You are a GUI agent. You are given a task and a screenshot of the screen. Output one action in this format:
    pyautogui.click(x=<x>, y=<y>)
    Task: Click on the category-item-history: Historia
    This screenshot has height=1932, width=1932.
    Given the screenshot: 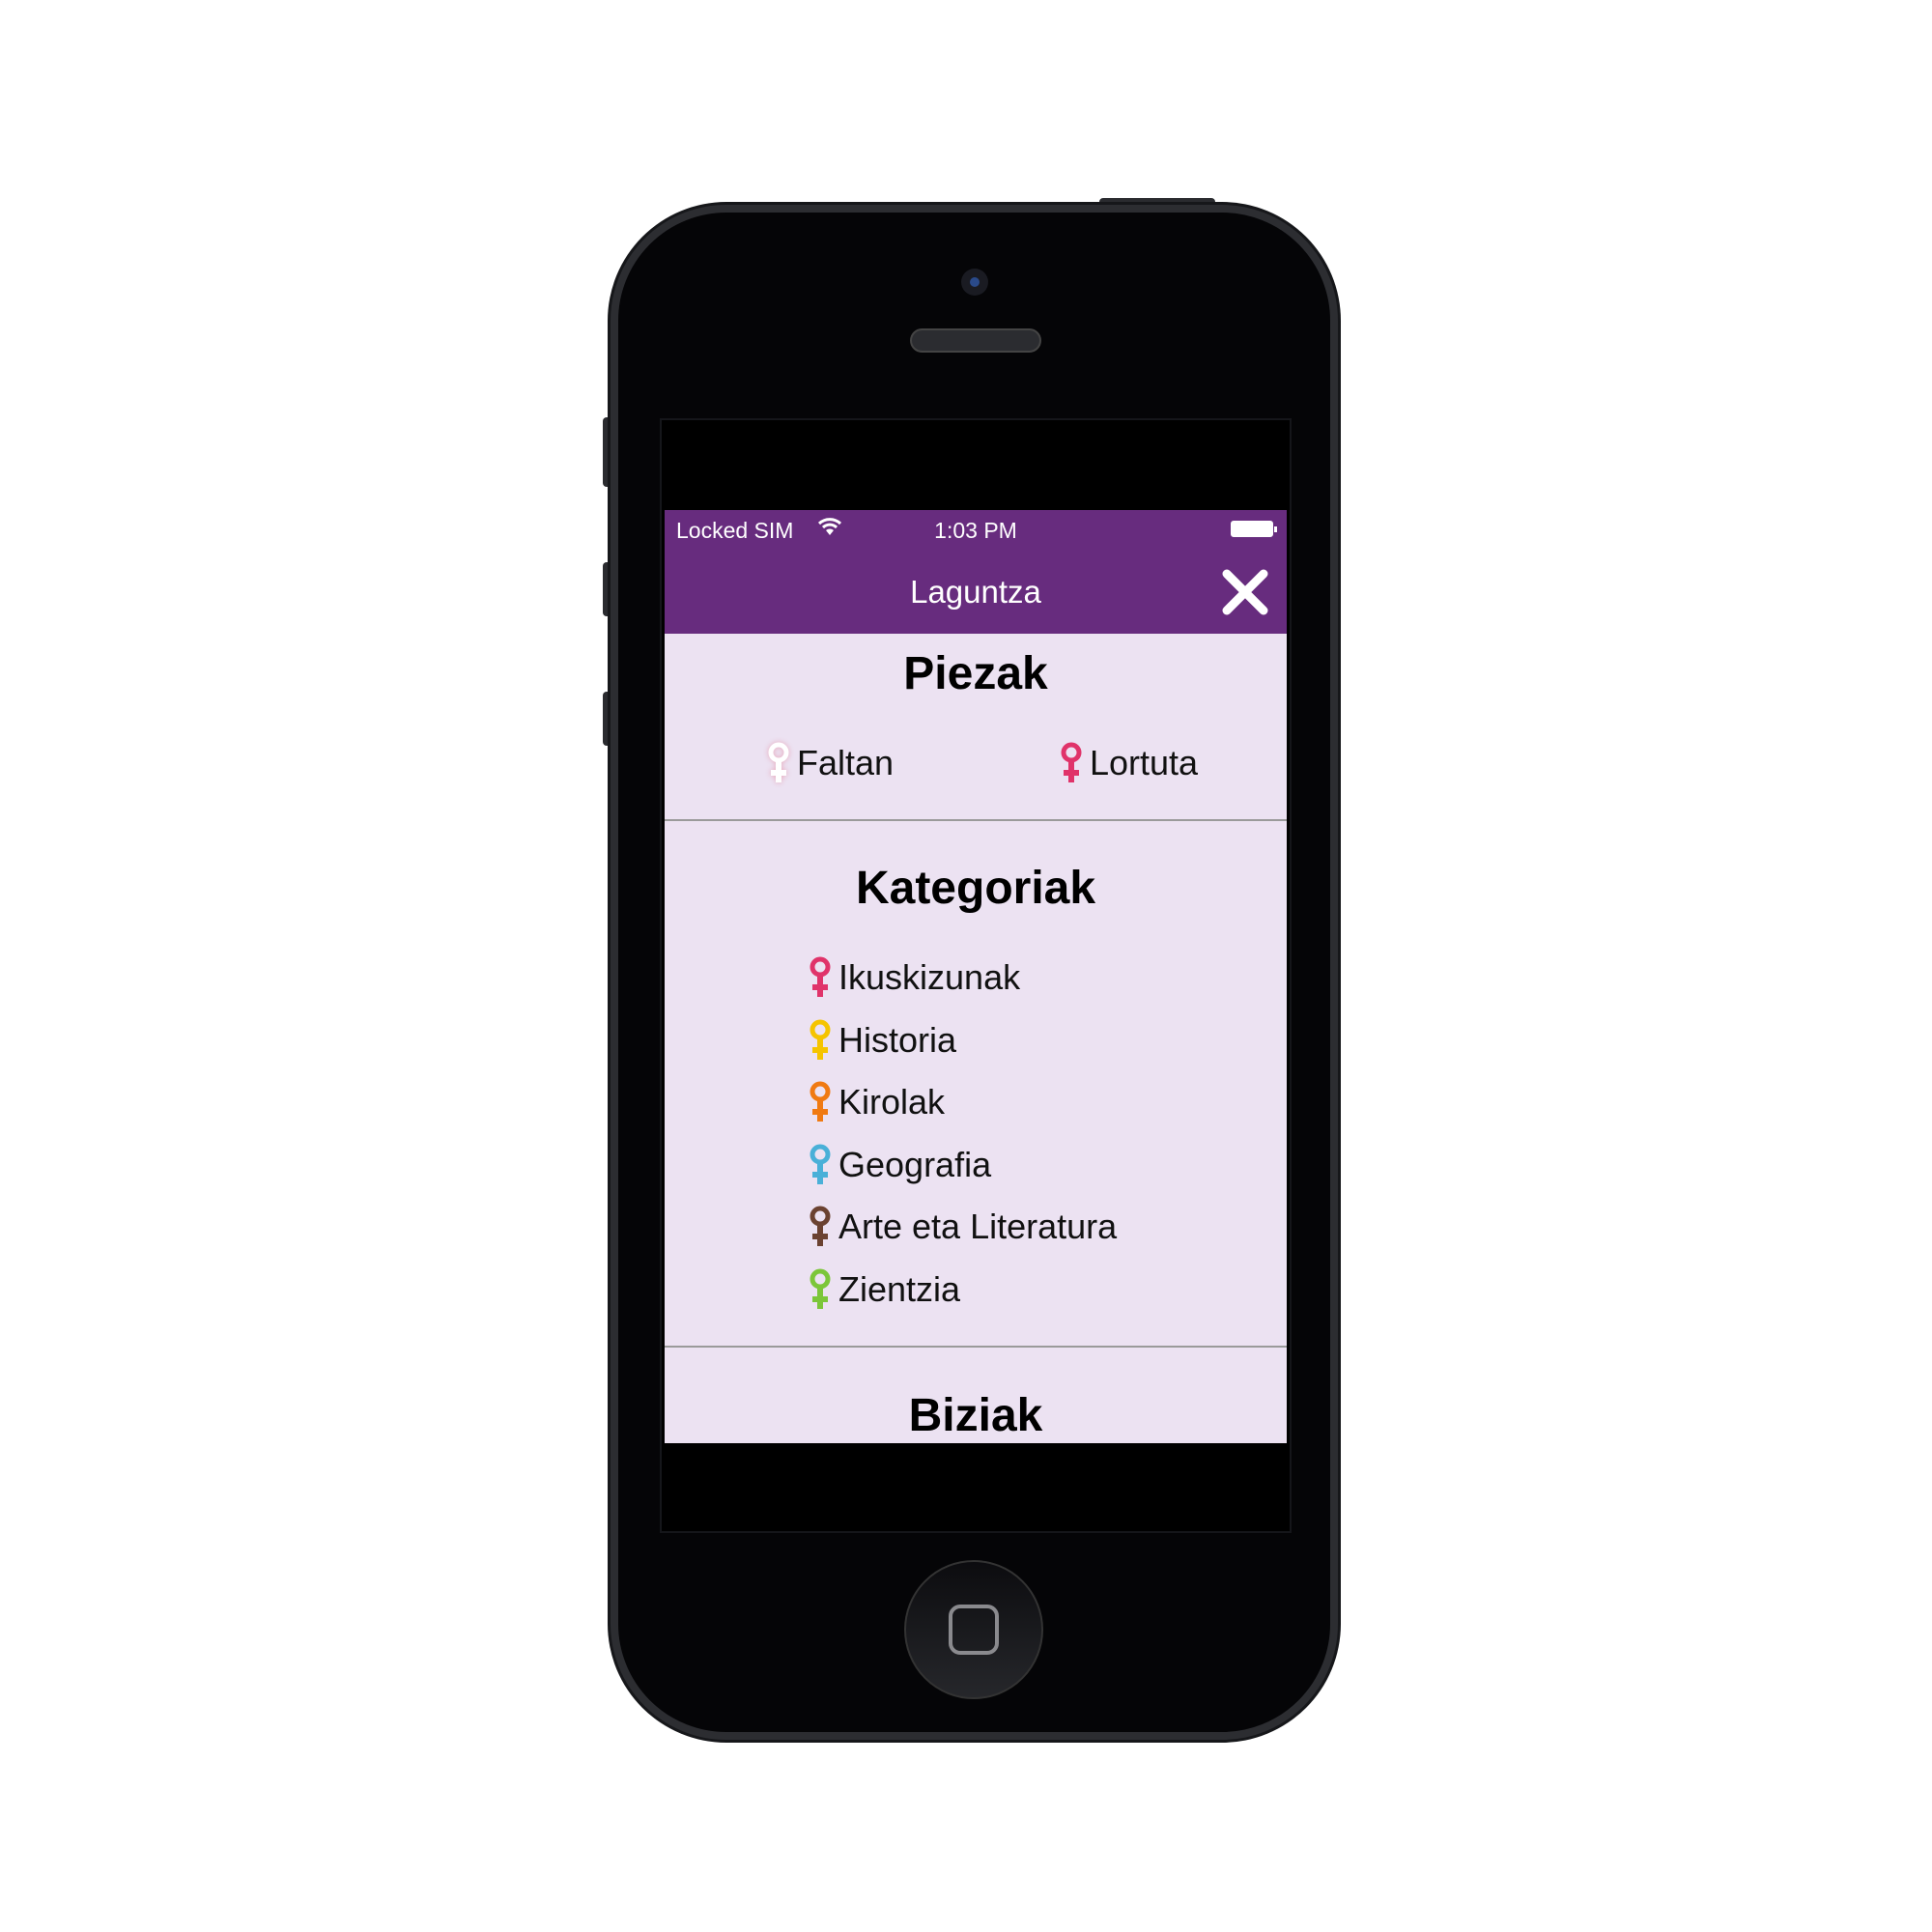 What is the action you would take?
    pyautogui.click(x=882, y=1040)
    